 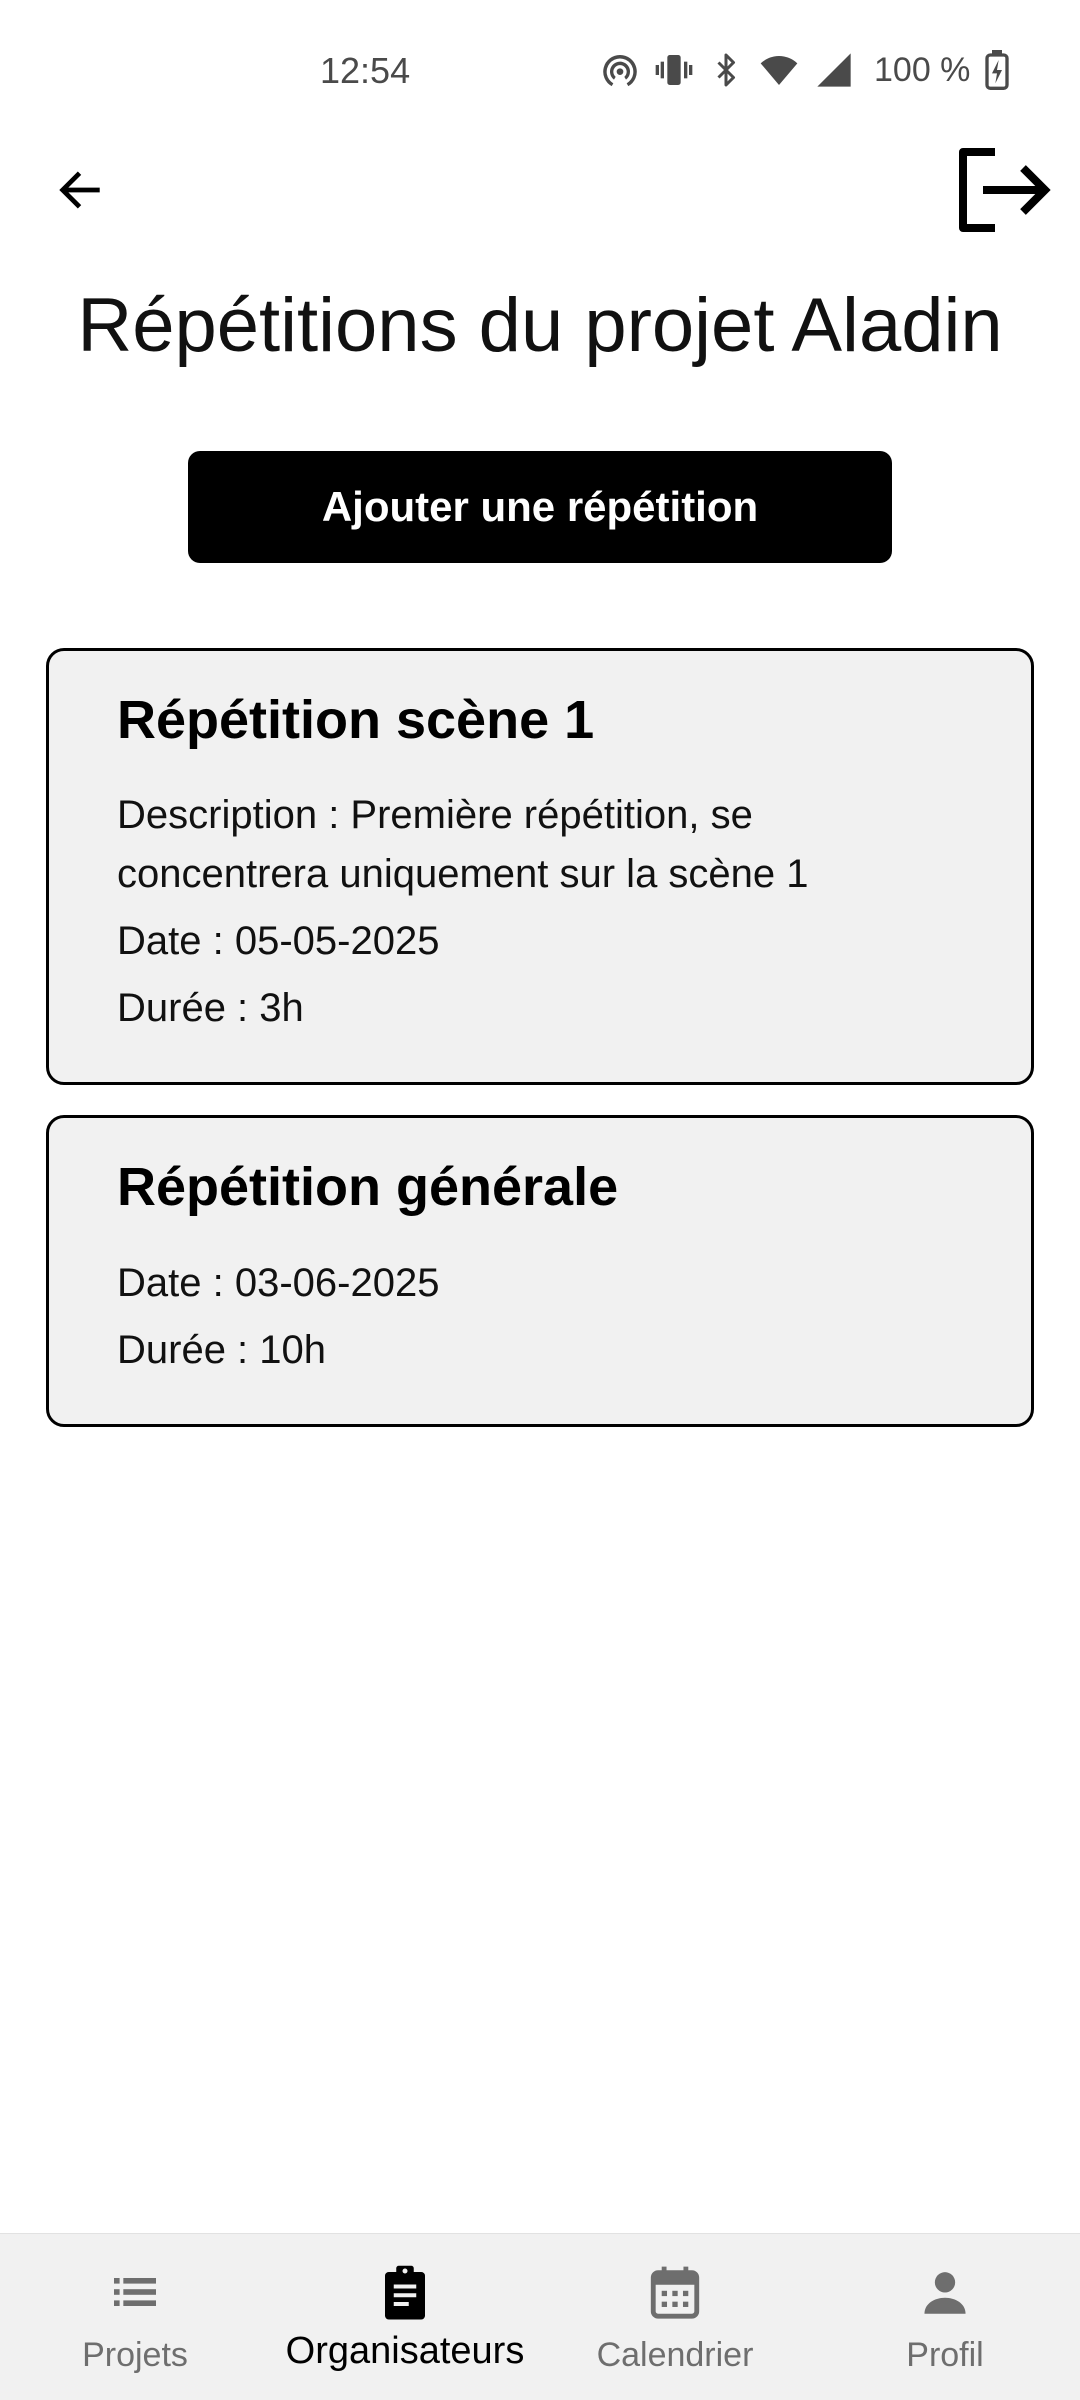 I want to click on person-icon, so click(x=945, y=2292).